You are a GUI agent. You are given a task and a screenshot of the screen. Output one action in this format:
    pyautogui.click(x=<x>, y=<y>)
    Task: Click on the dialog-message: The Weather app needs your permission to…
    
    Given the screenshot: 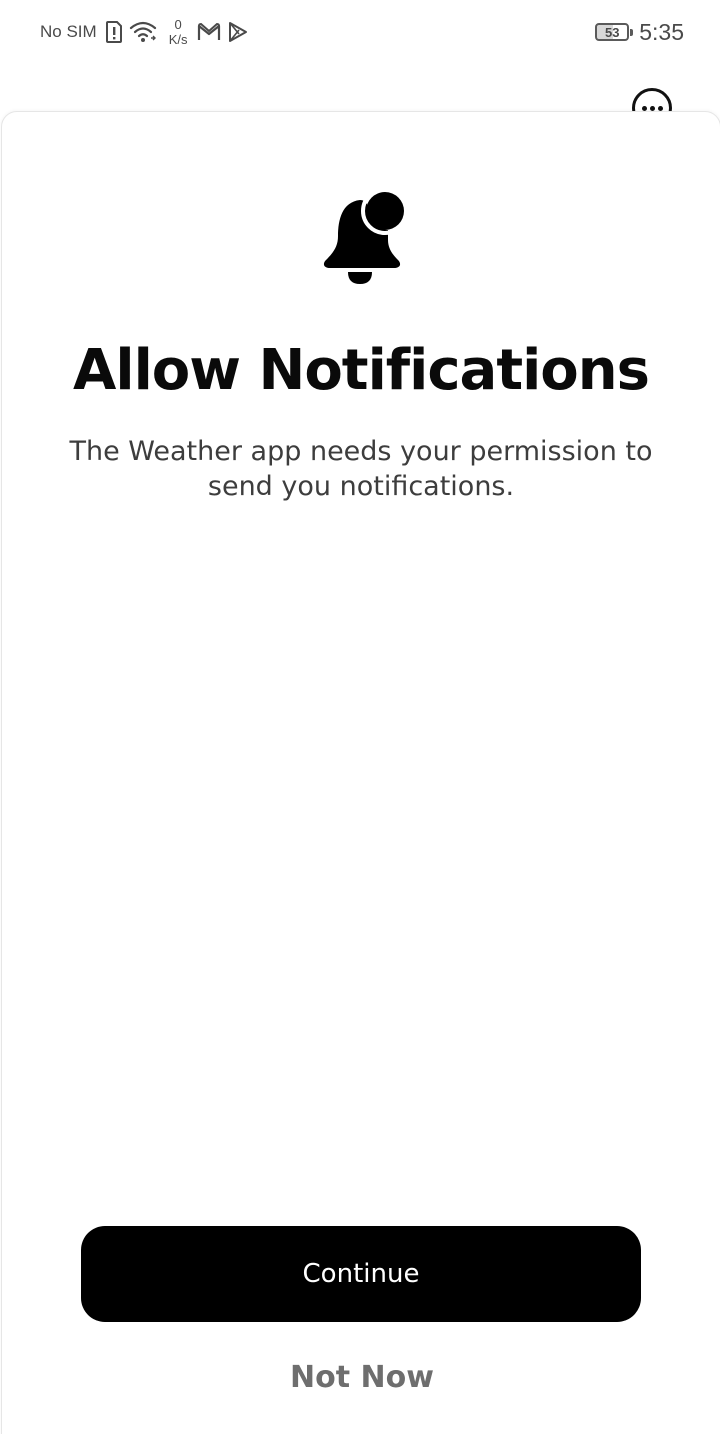 What is the action you would take?
    pyautogui.click(x=361, y=469)
    